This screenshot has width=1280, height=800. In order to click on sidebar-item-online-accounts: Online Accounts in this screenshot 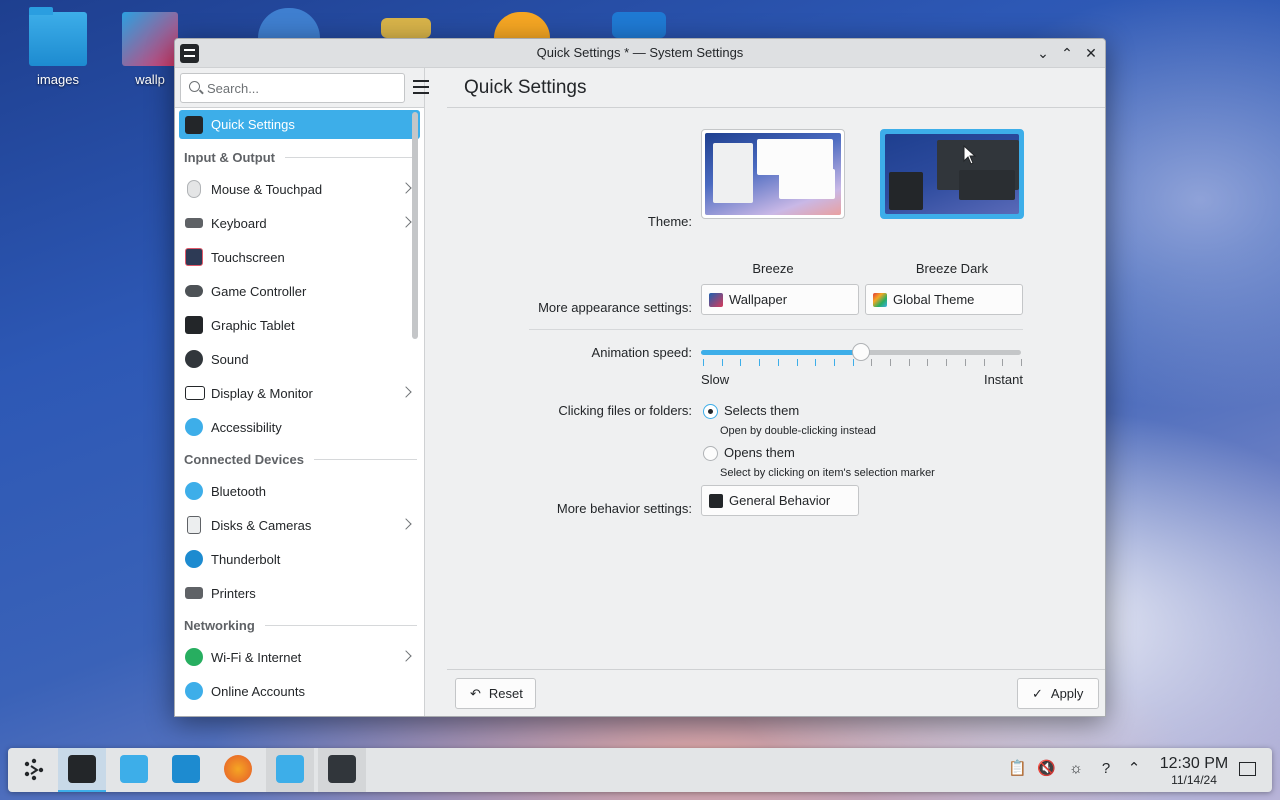, I will do `click(299, 691)`.